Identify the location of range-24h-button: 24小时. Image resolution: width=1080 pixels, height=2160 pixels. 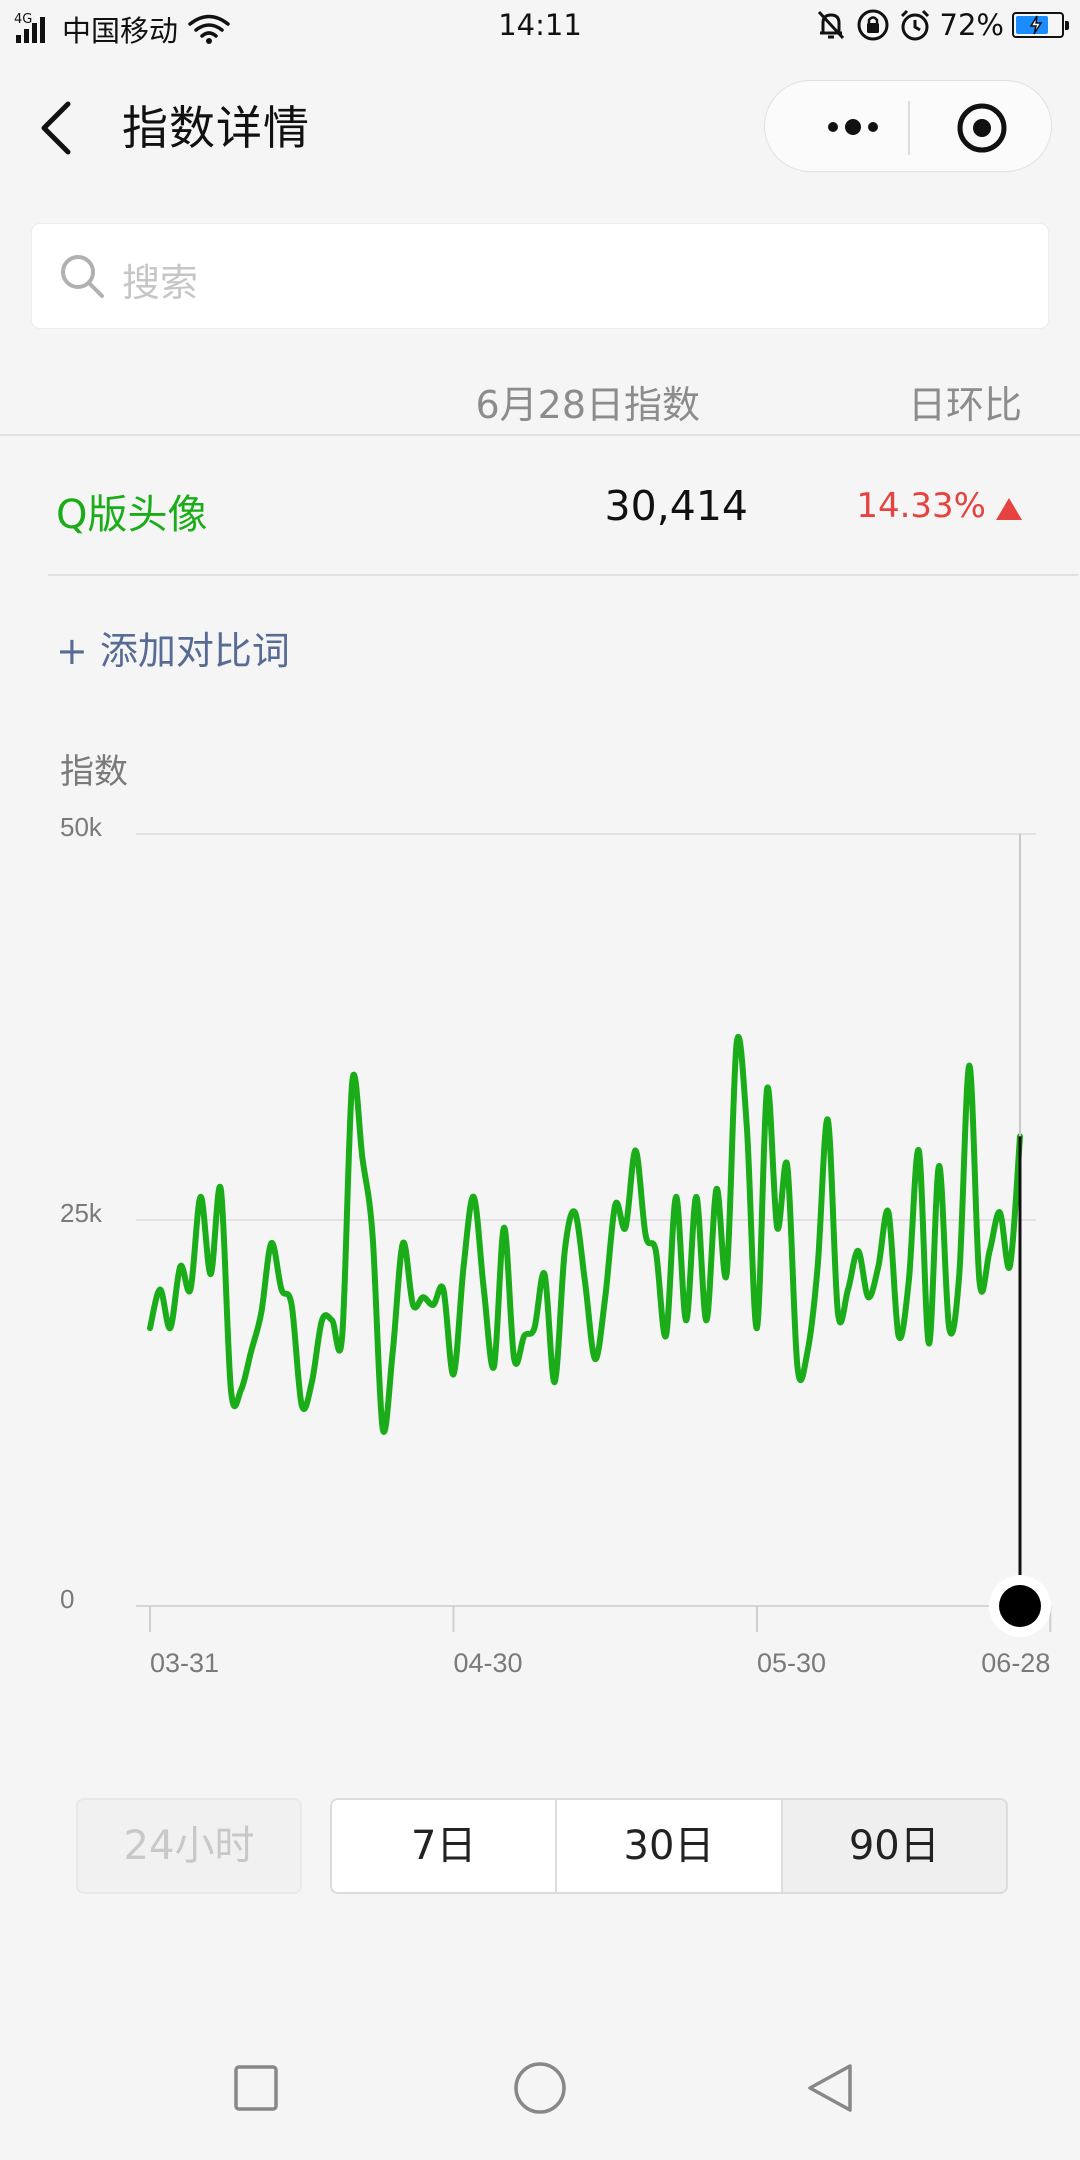
(189, 1846).